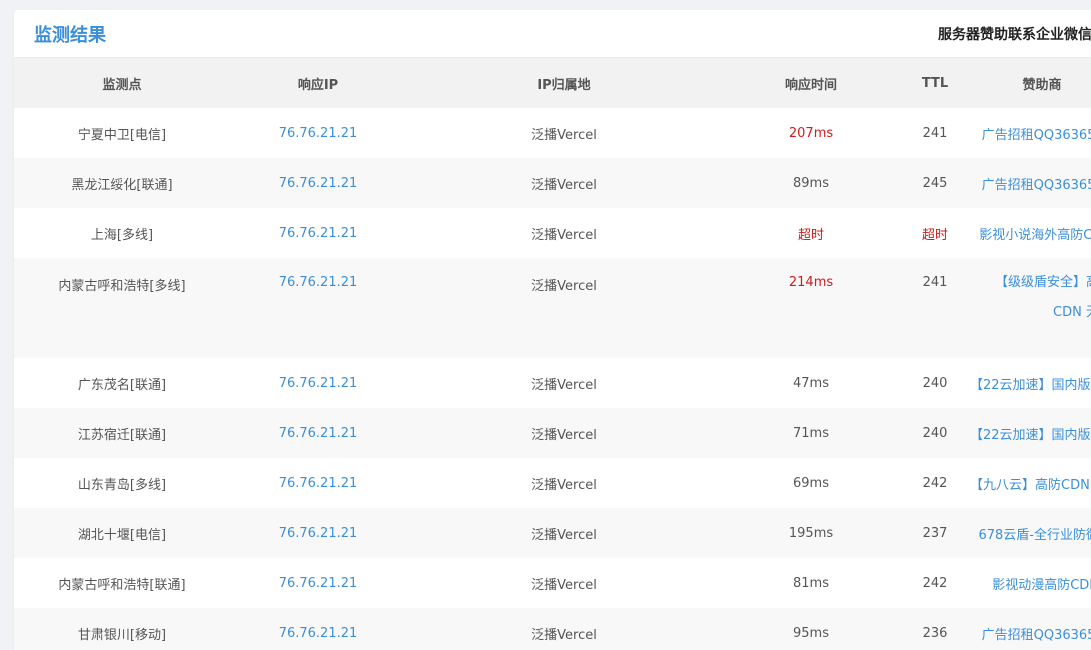  I want to click on cell-response-time: 81ms, so click(811, 583).